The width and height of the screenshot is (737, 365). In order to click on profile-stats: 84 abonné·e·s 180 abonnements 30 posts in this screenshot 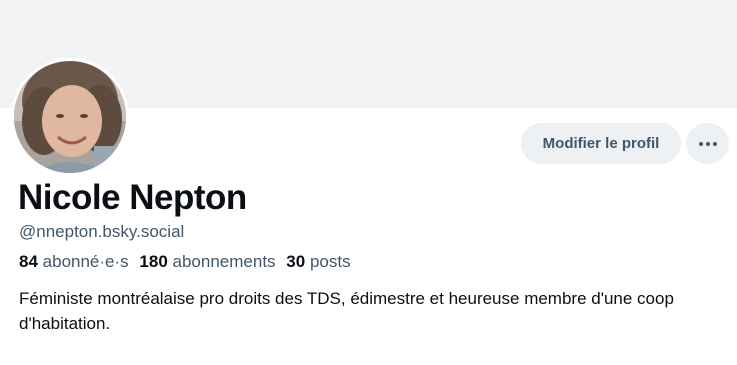, I will do `click(188, 262)`.